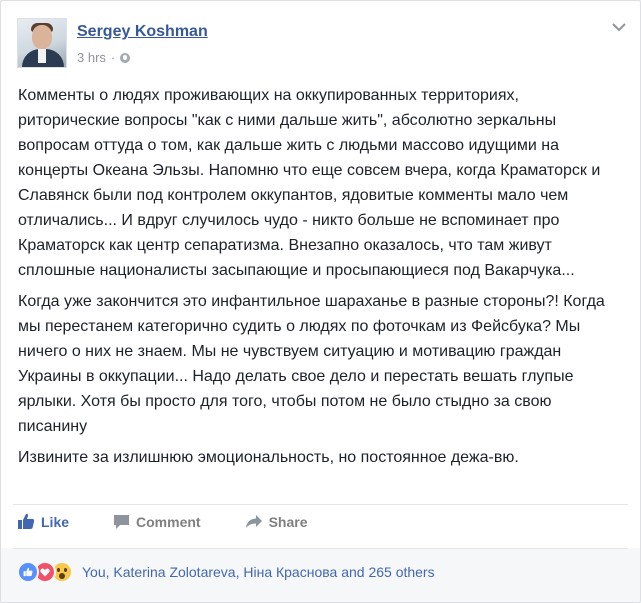  I want to click on comment-button: Comment, so click(157, 522).